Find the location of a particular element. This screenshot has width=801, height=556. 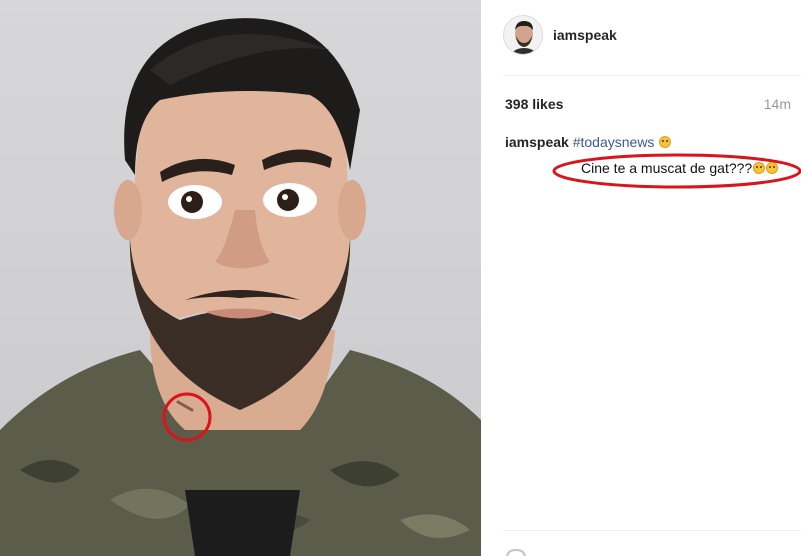

avatar-icon is located at coordinates (523, 35).